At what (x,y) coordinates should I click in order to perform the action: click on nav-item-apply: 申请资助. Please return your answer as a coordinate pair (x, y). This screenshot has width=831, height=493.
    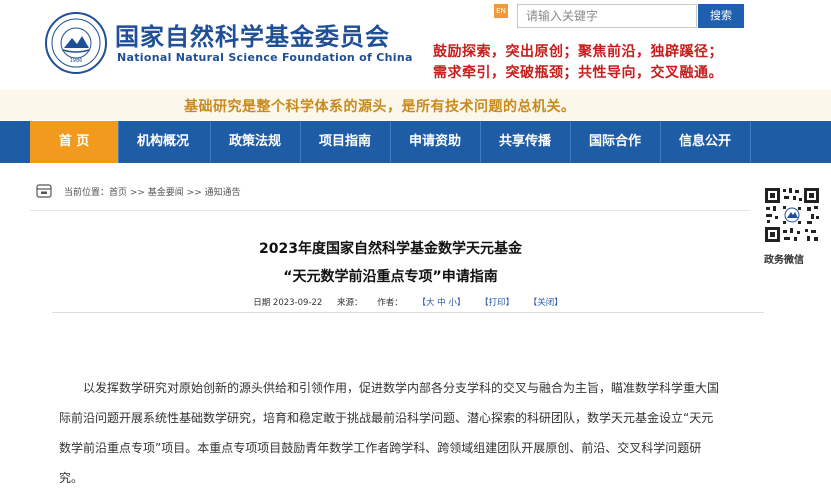
    Looking at the image, I should click on (435, 142).